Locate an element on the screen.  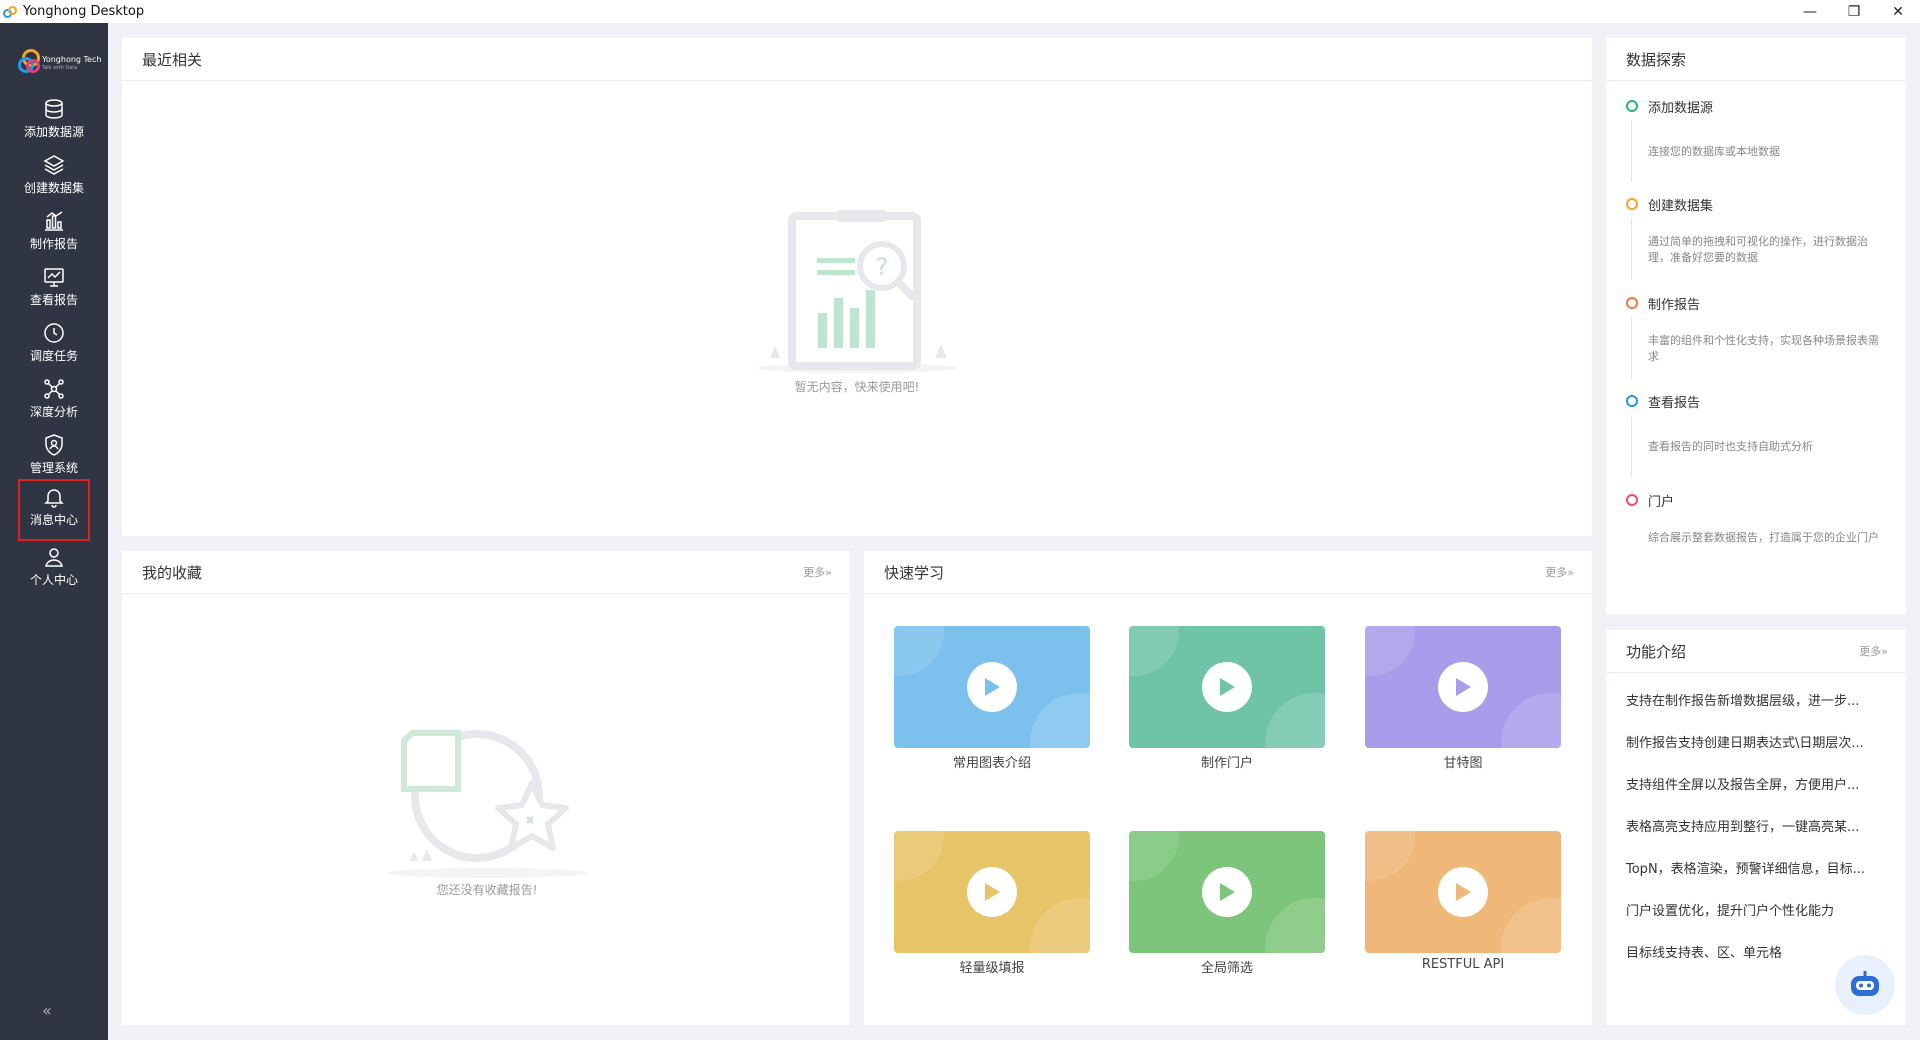
empty-report-illustration: ? is located at coordinates (857, 291).